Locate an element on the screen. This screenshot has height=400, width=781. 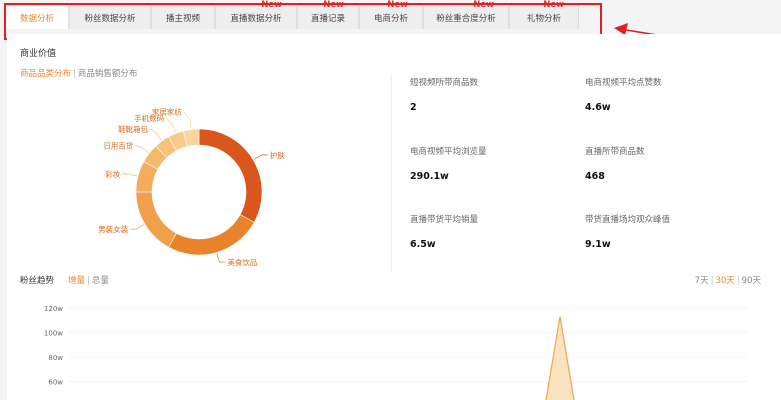
donut-label: 美食饮品 is located at coordinates (242, 262).